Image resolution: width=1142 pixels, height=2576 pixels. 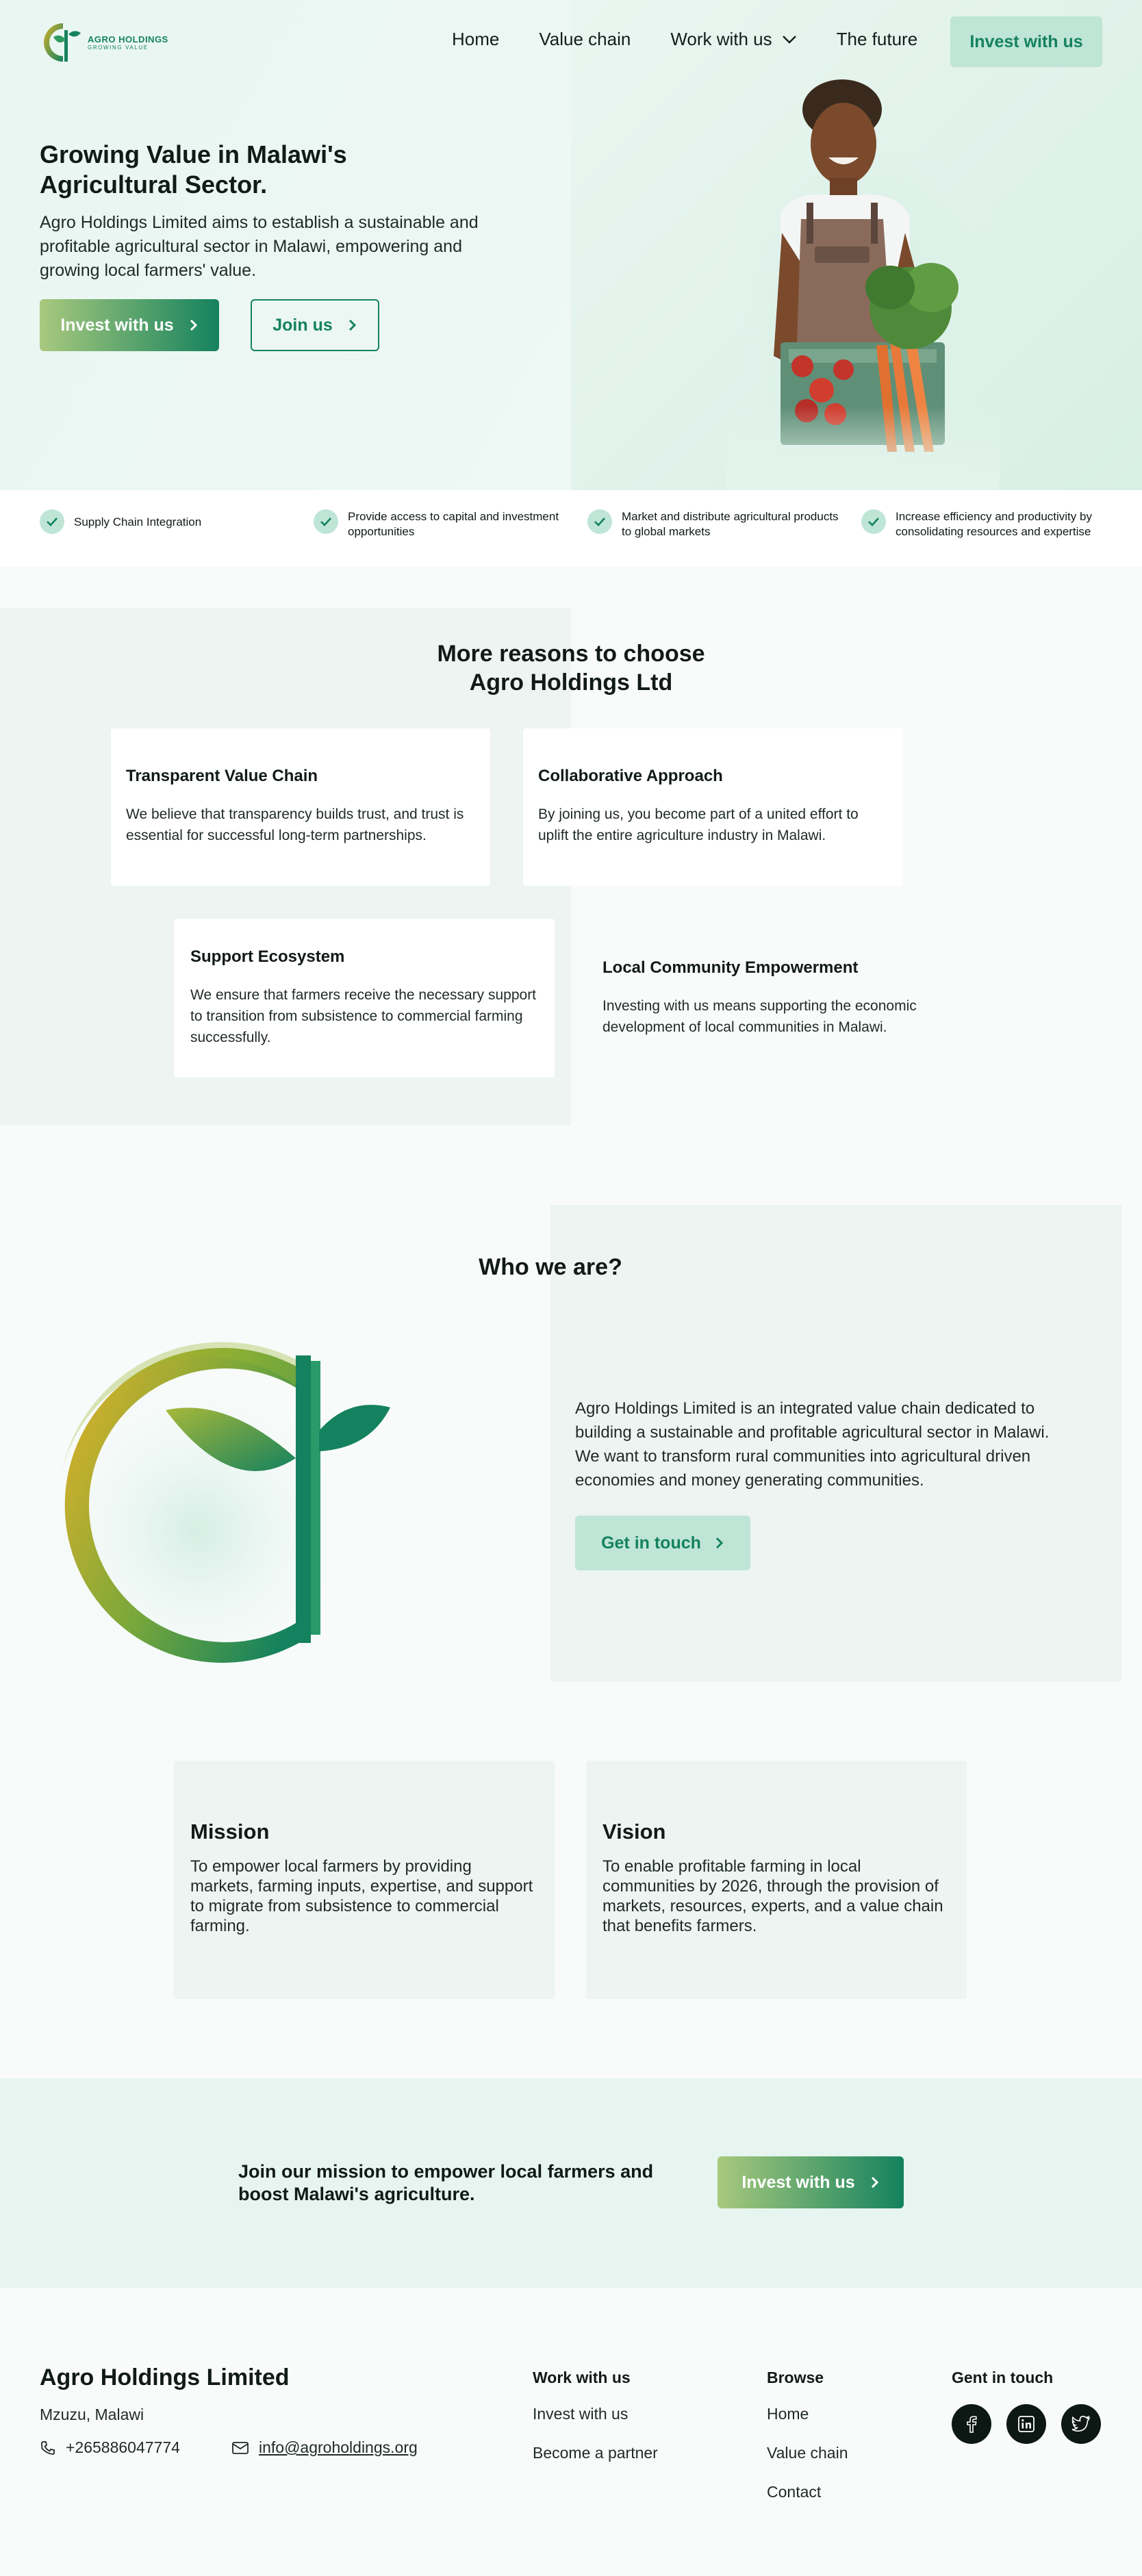 I want to click on chevron-down-icon, so click(x=789, y=39).